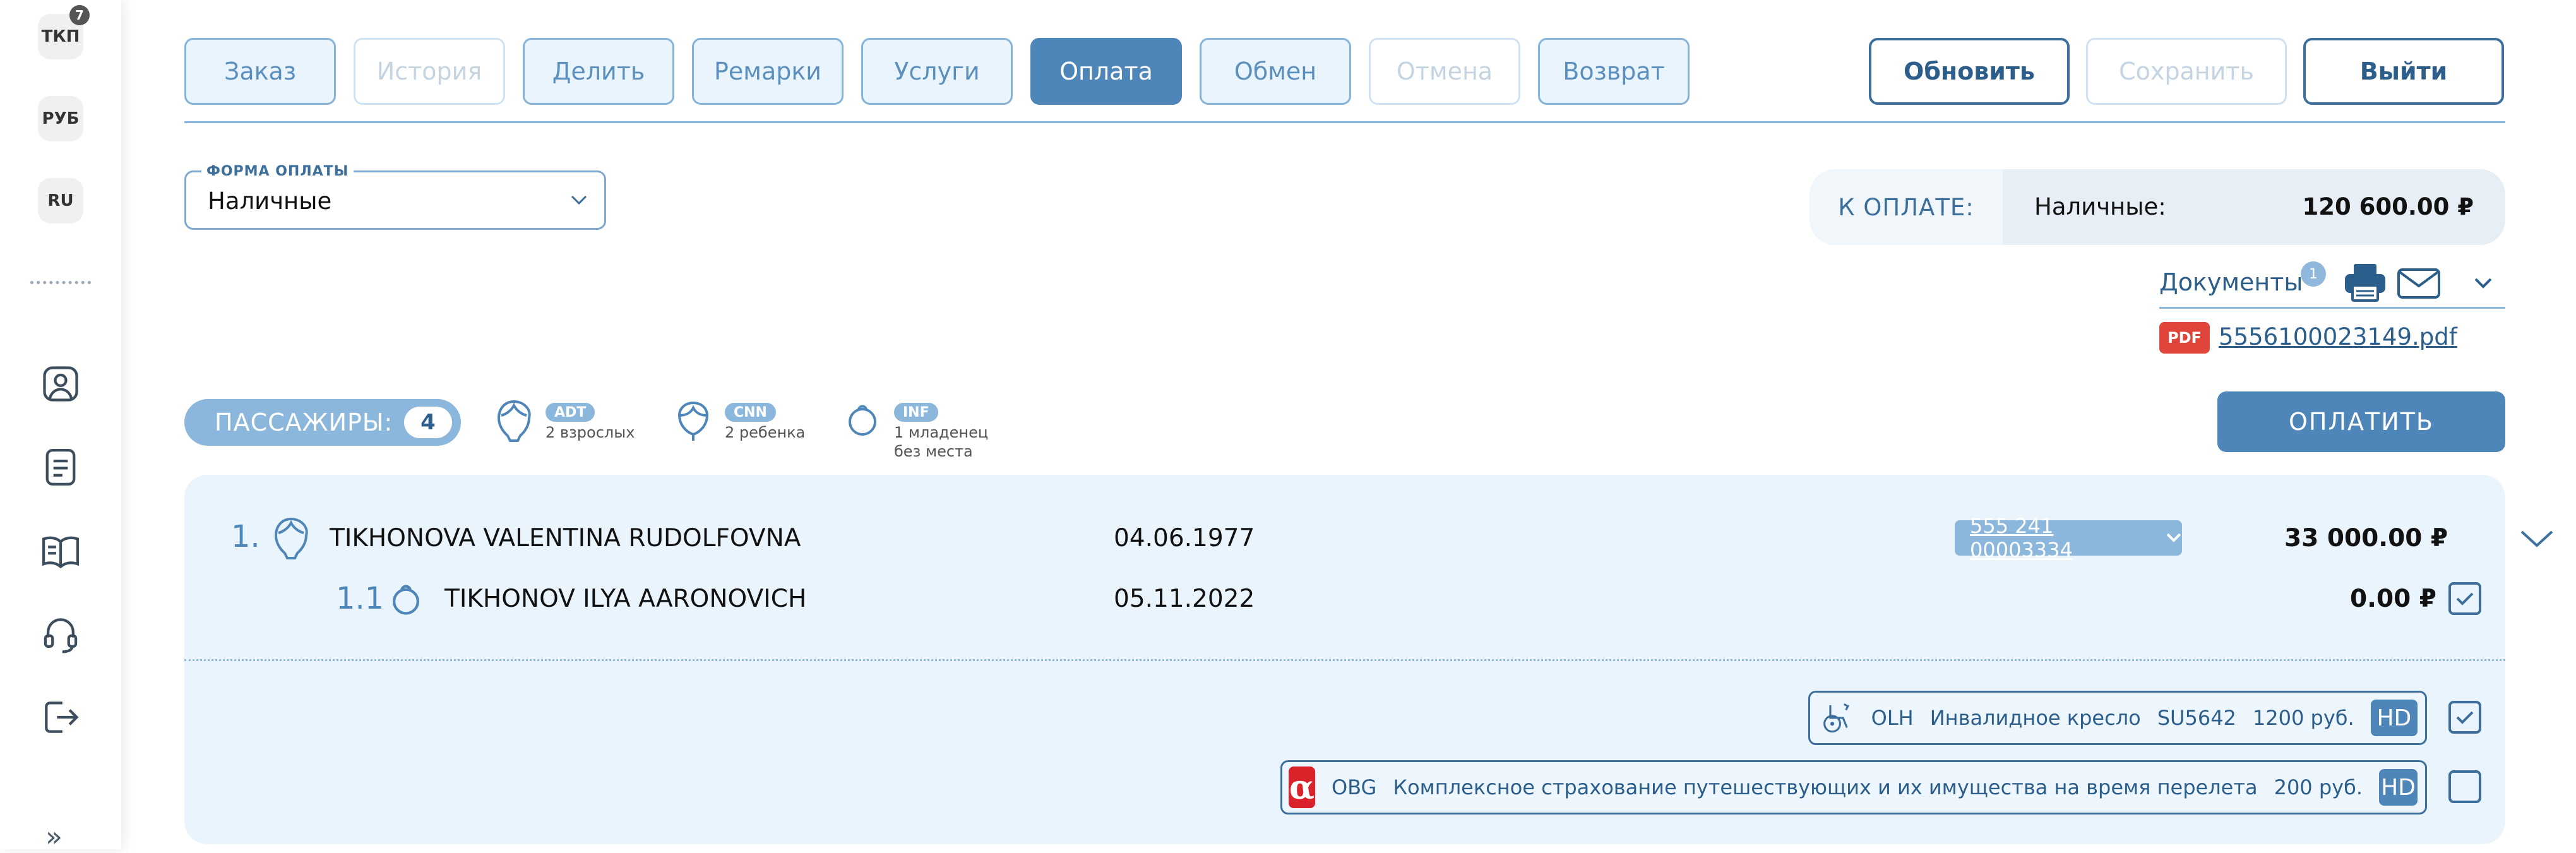  Describe the element at coordinates (2100, 207) in the screenshot. I see `to-pay-method: Наличные:` at that location.